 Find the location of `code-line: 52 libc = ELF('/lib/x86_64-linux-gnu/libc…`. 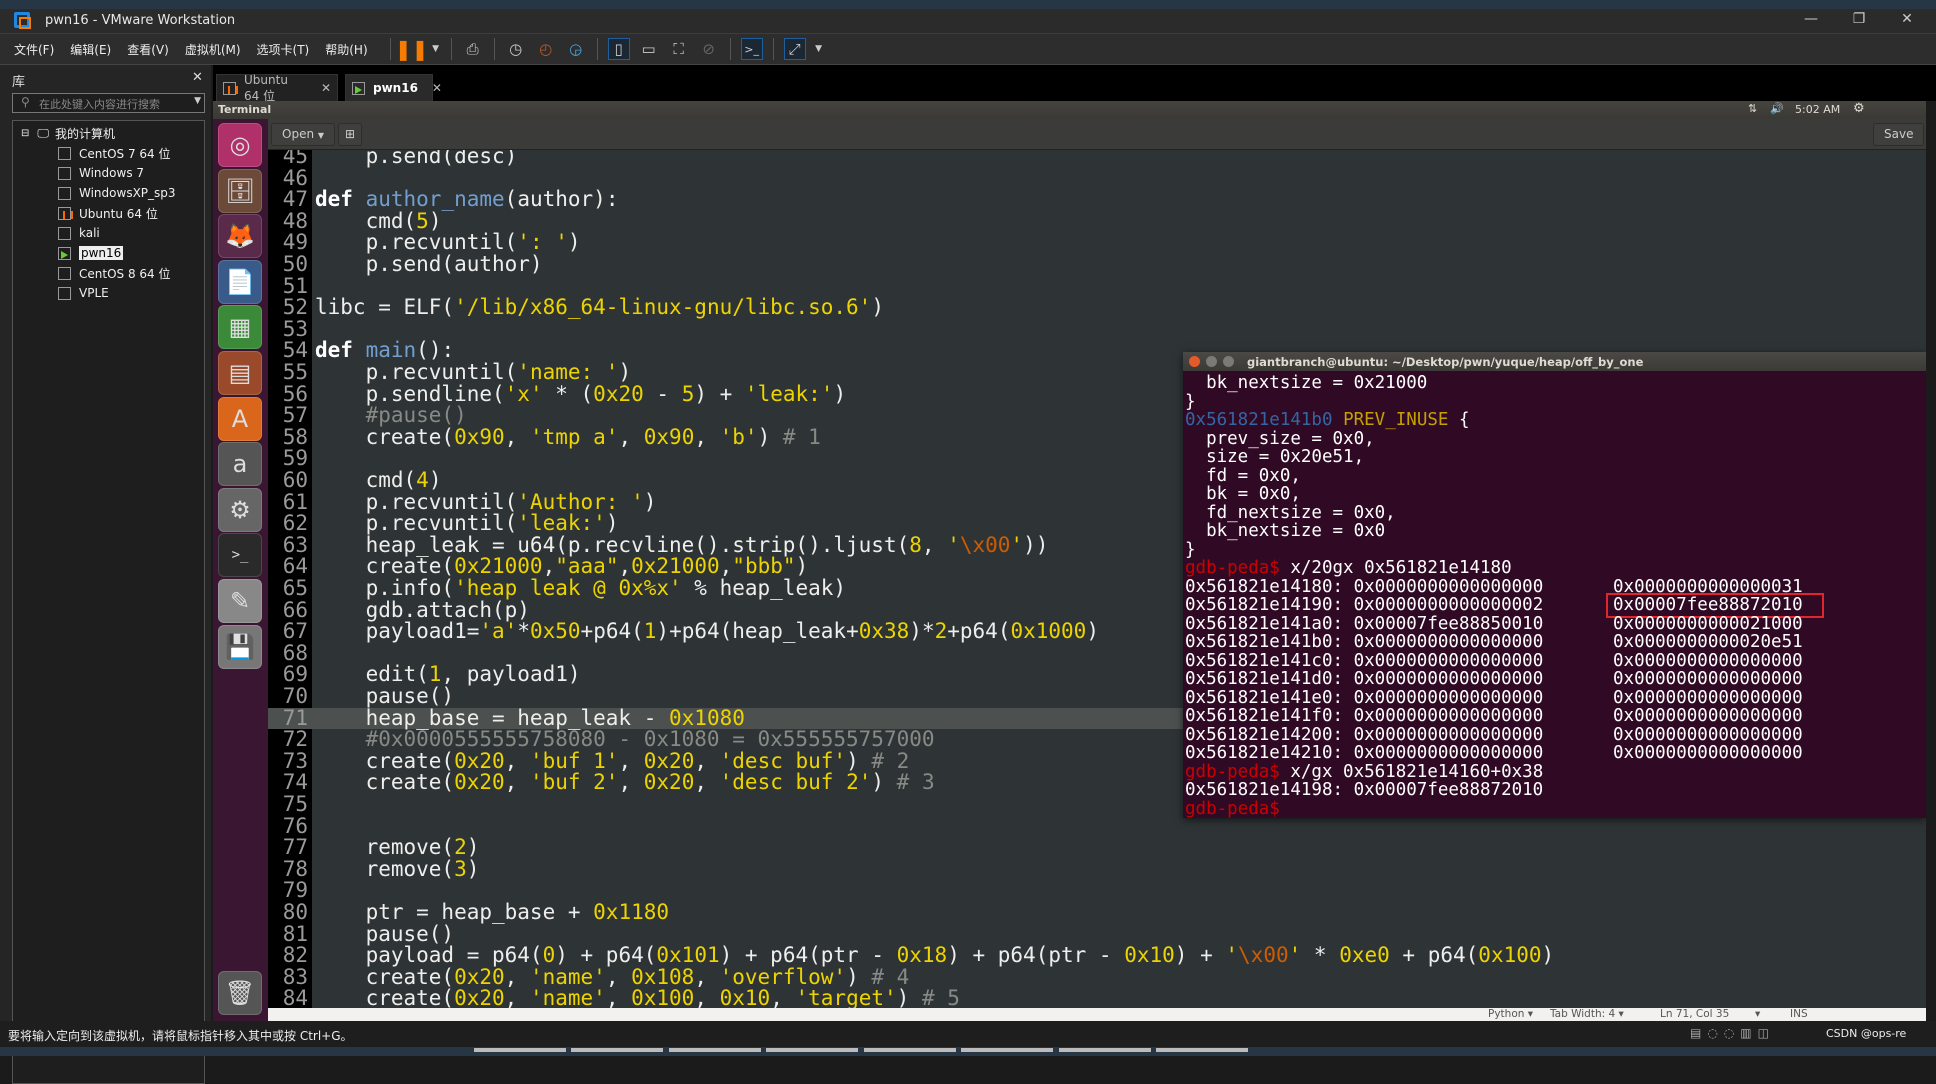

code-line: 52 libc = ELF('/lib/x86_64-linux-gnu/libc… is located at coordinates (1097, 307).